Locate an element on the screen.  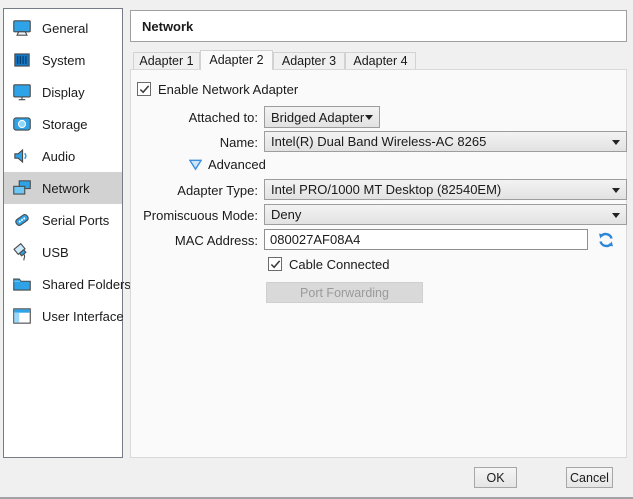
tab-adapter-1: Adapter 1 is located at coordinates (166, 60).